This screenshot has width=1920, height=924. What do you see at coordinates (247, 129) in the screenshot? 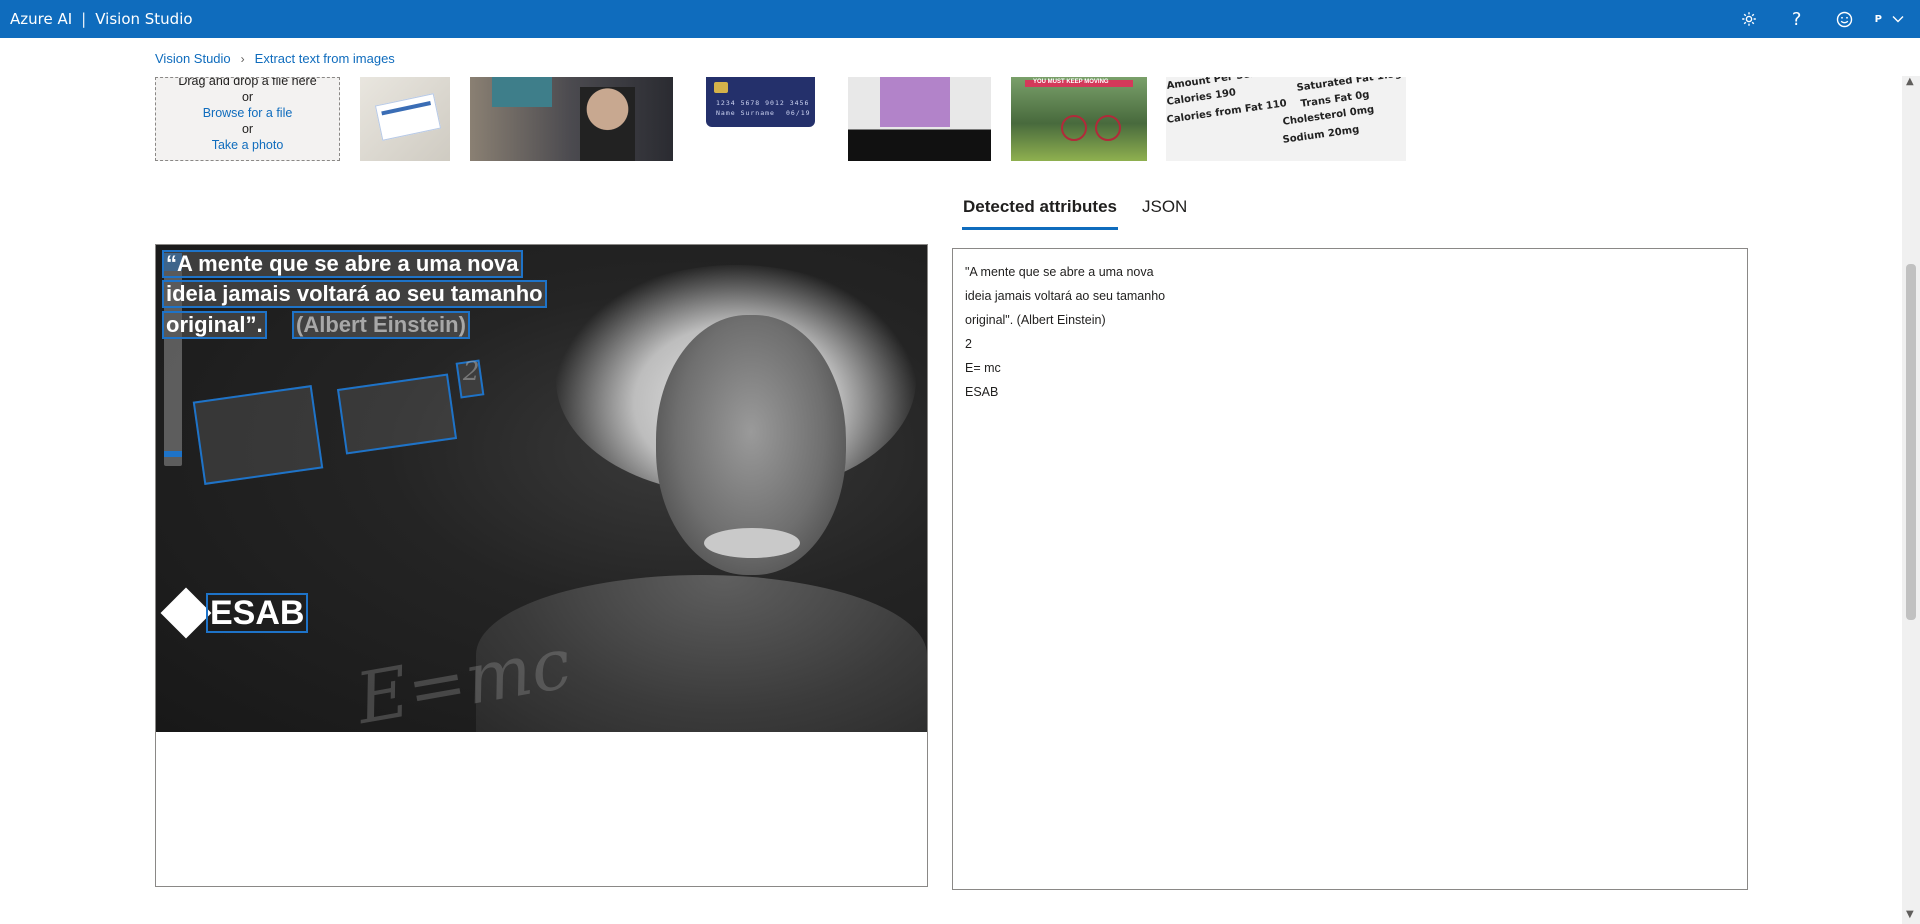
I see `or-text-2: or` at bounding box center [247, 129].